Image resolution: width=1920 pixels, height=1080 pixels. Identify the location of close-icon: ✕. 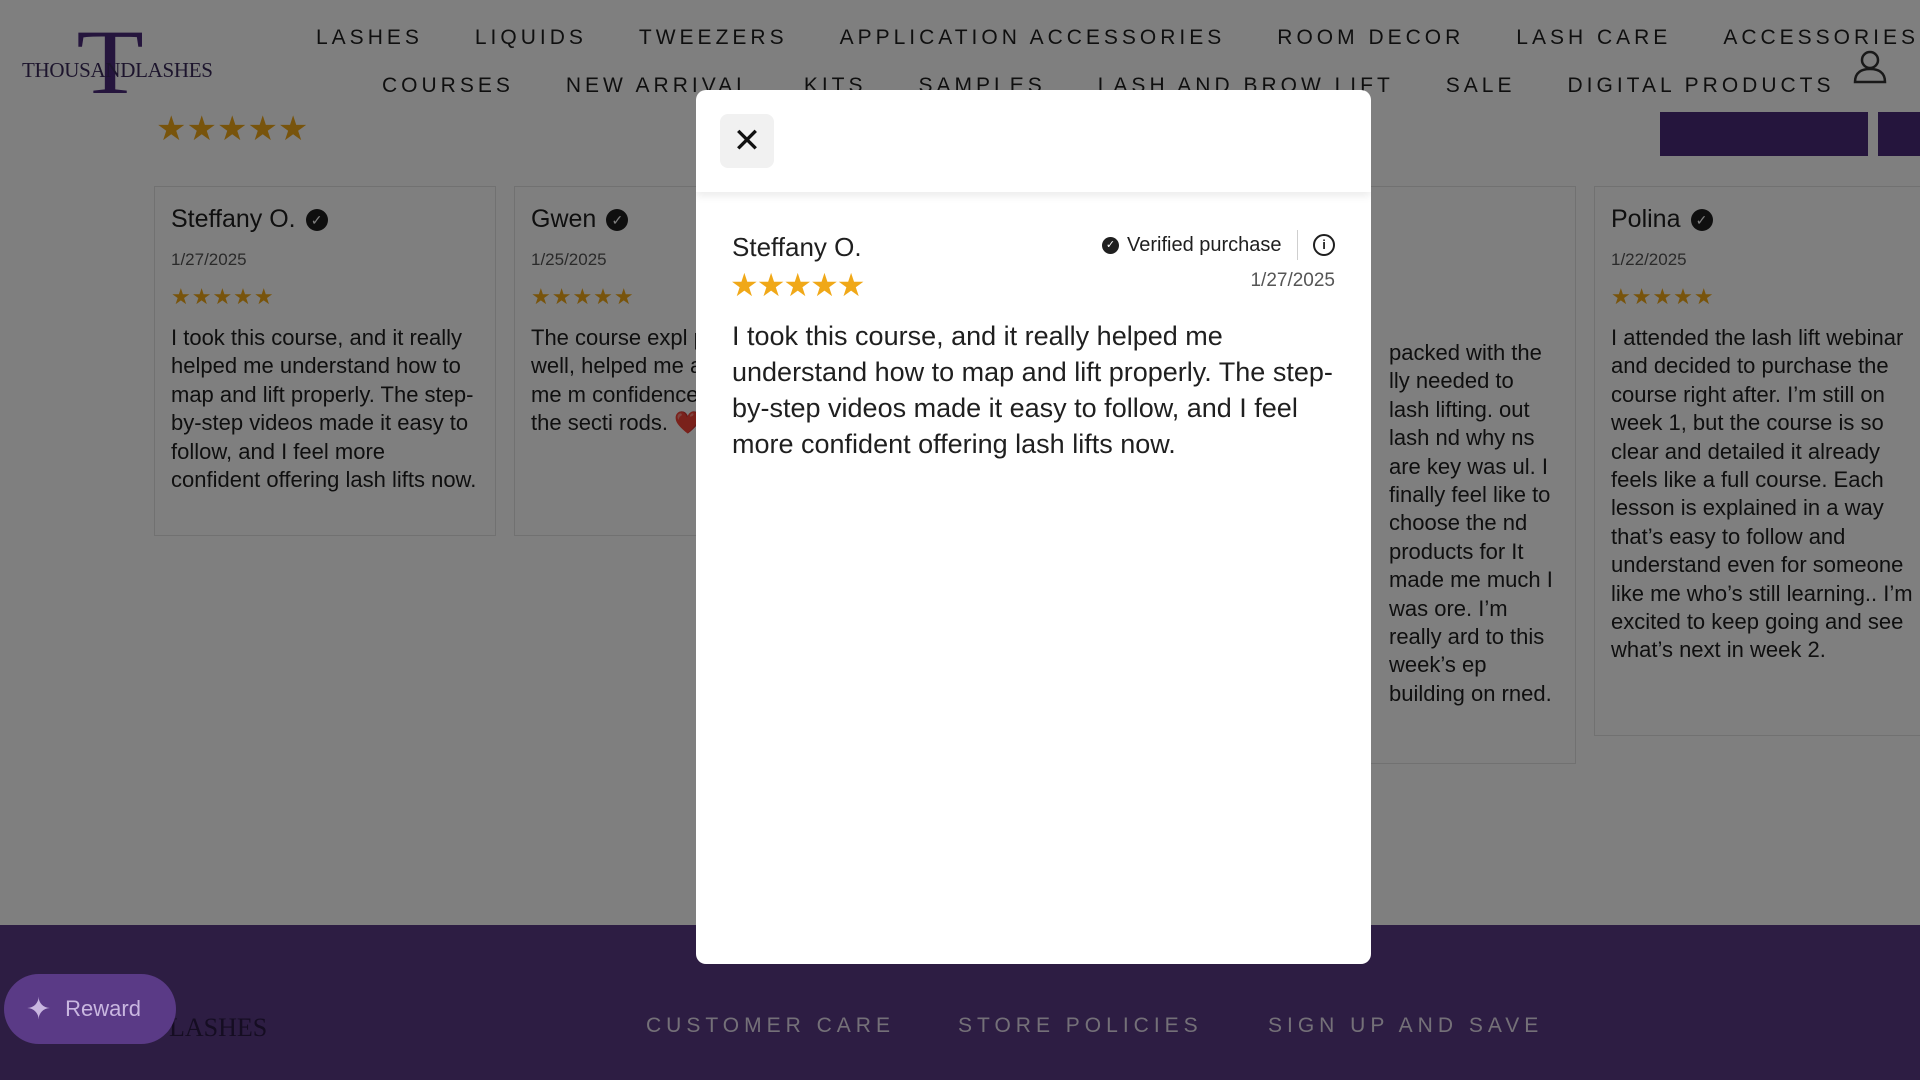
(747, 141).